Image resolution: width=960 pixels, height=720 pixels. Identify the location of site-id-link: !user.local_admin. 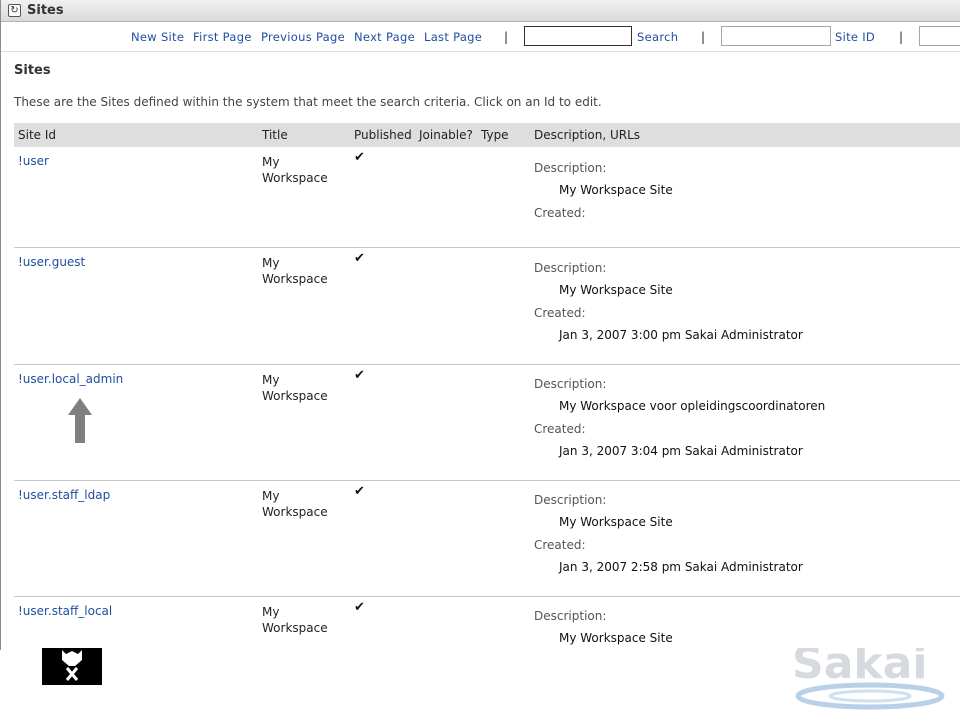
(70, 379).